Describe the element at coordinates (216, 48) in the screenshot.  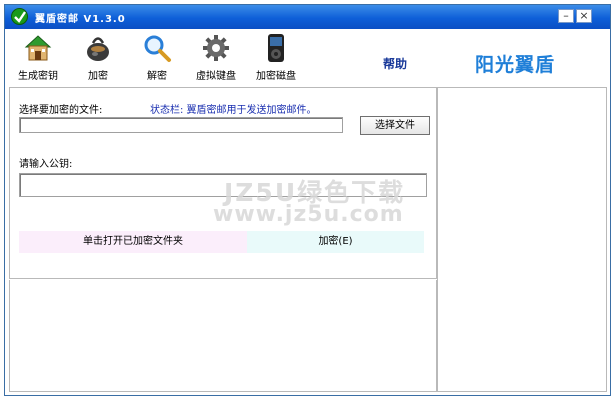
I see `gear-icon` at that location.